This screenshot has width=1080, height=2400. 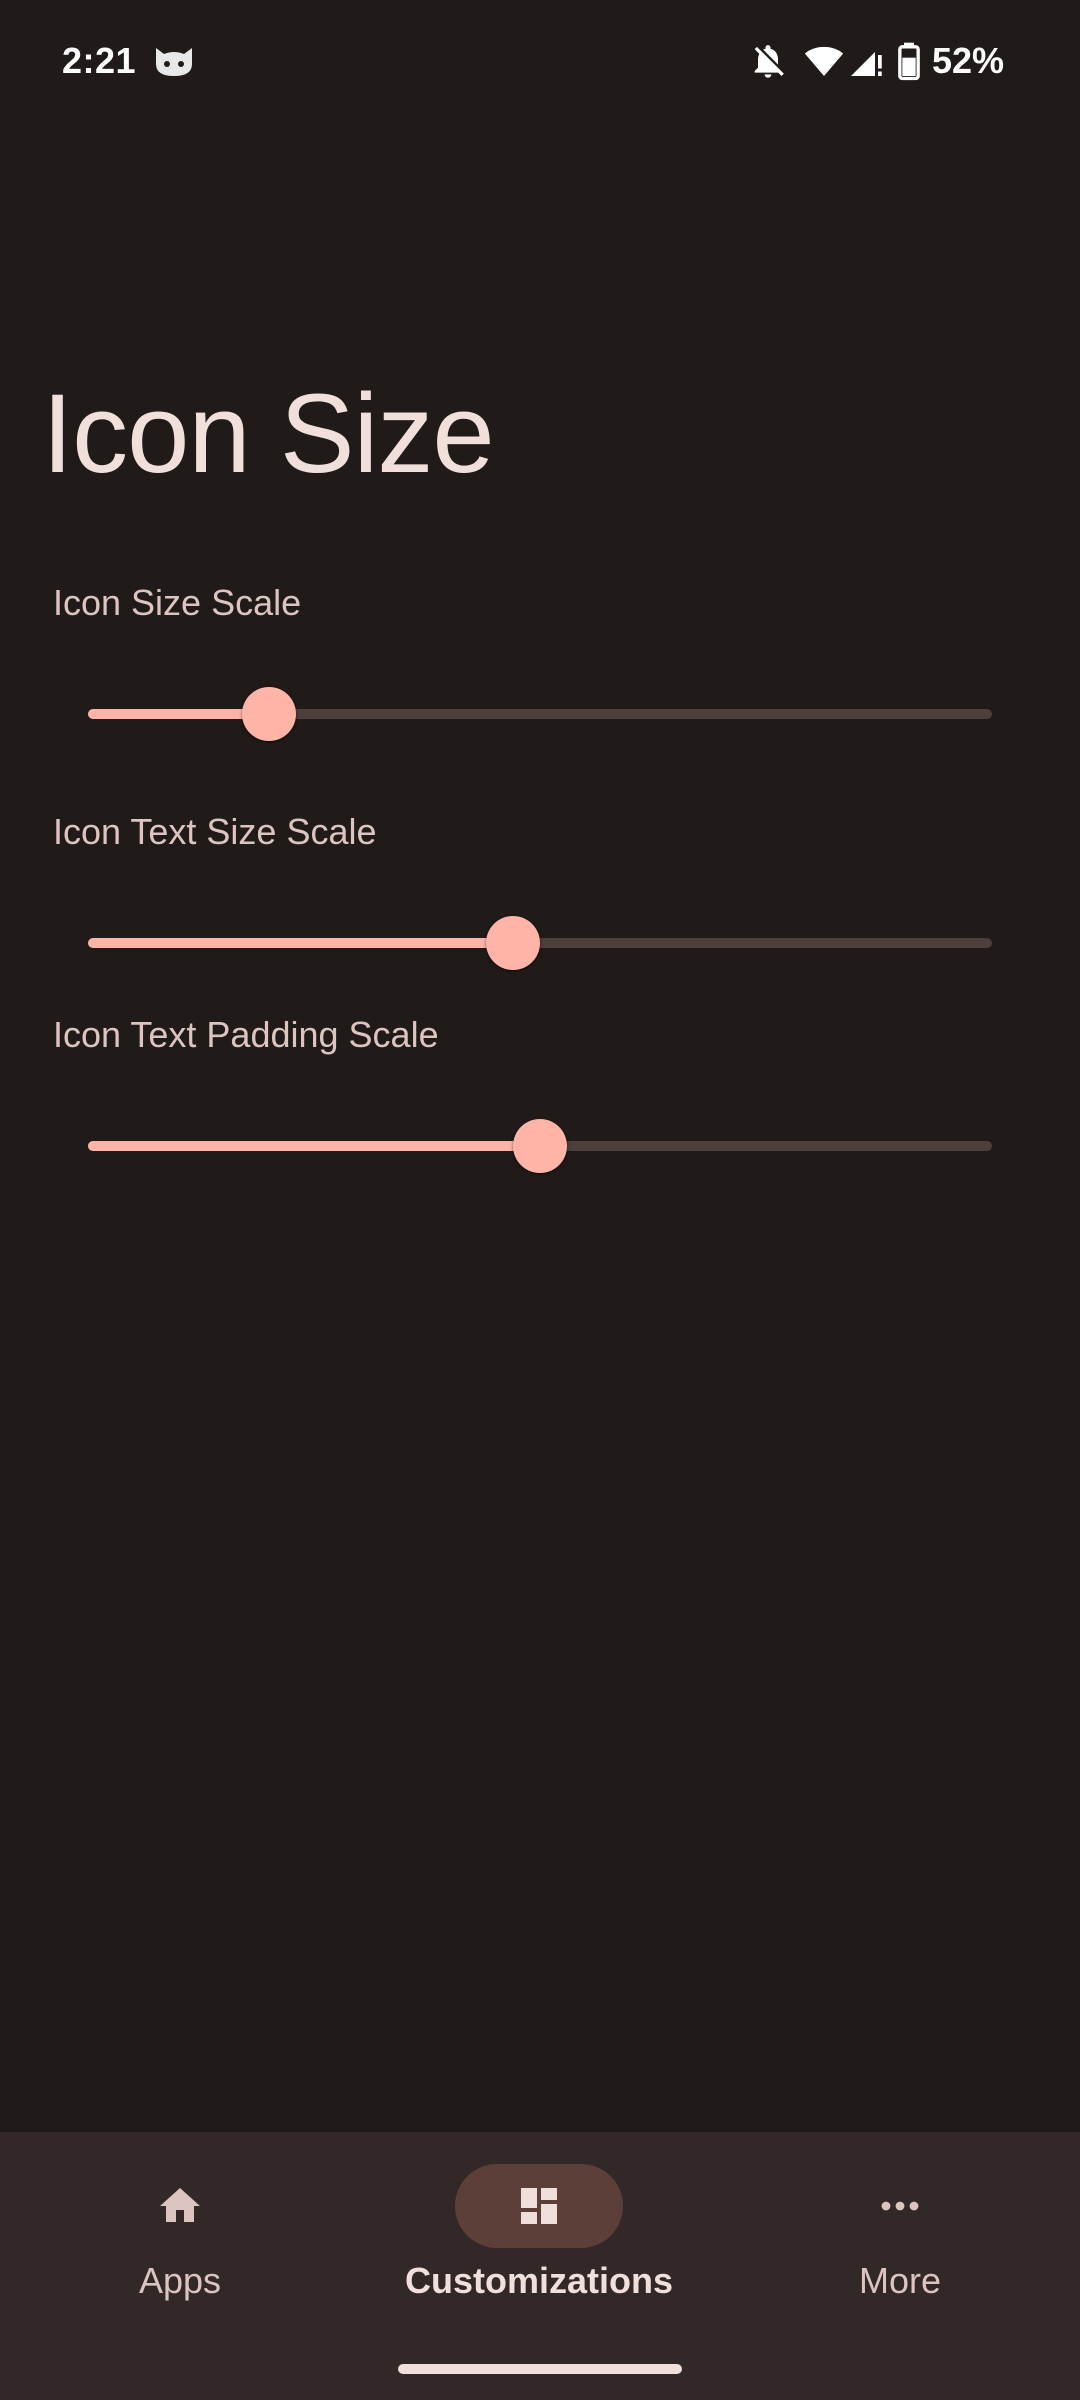 I want to click on nav-label-more: More, so click(x=900, y=2280).